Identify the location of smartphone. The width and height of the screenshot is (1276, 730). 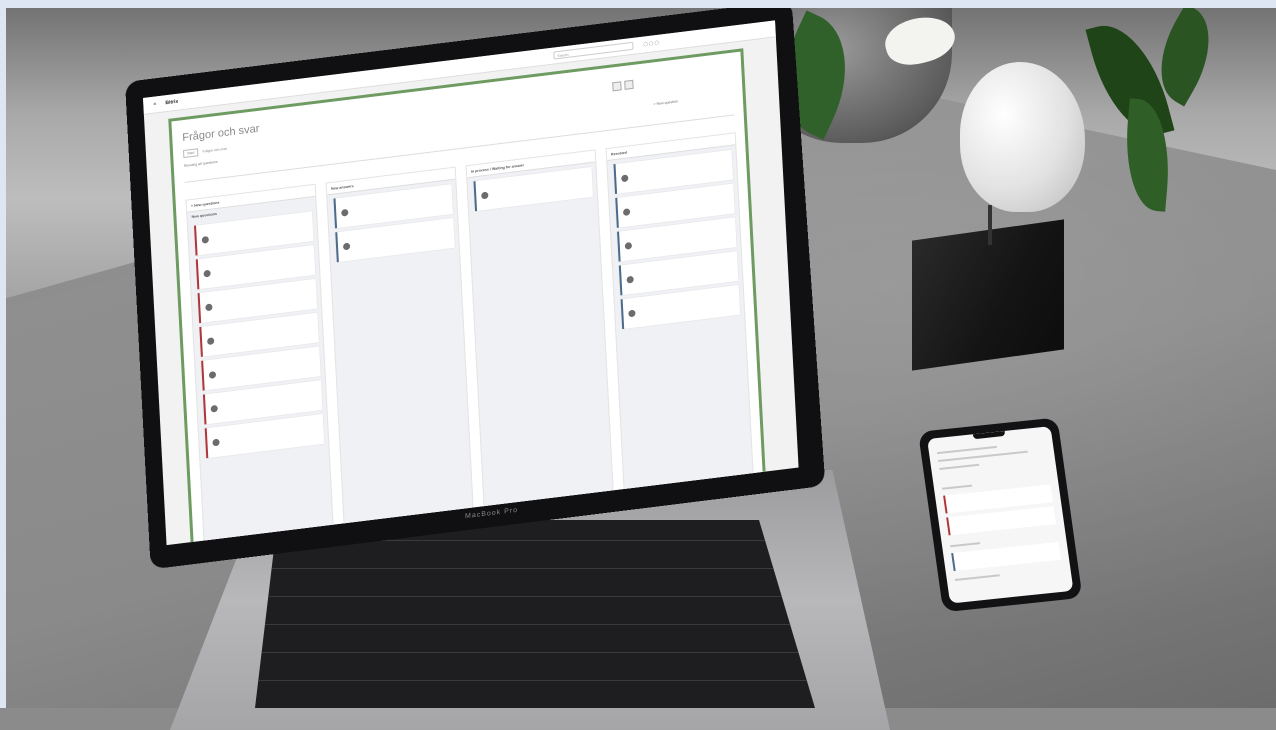
(1000, 515).